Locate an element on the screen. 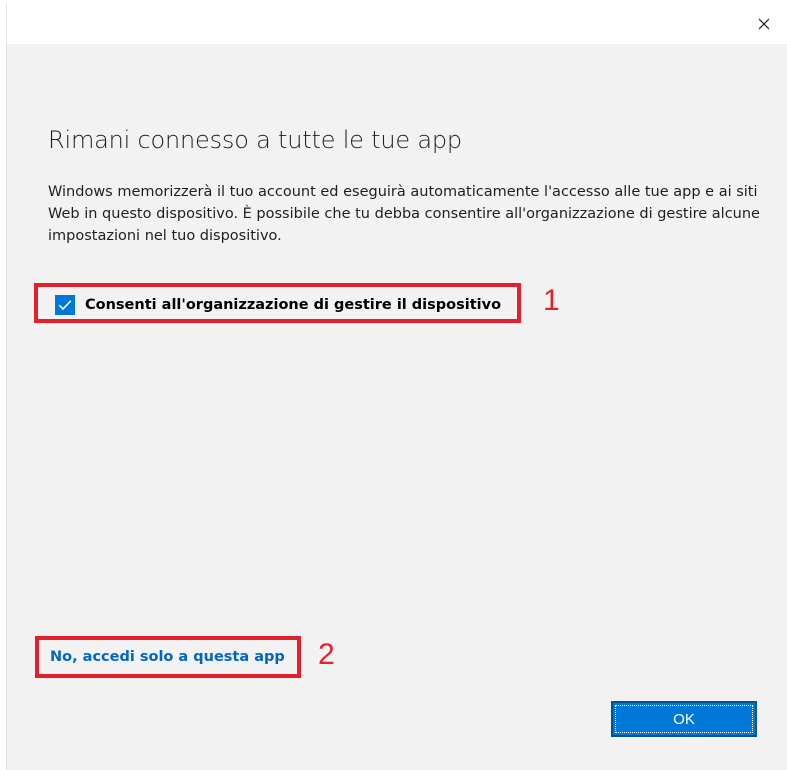  ok-button: OK is located at coordinates (684, 719).